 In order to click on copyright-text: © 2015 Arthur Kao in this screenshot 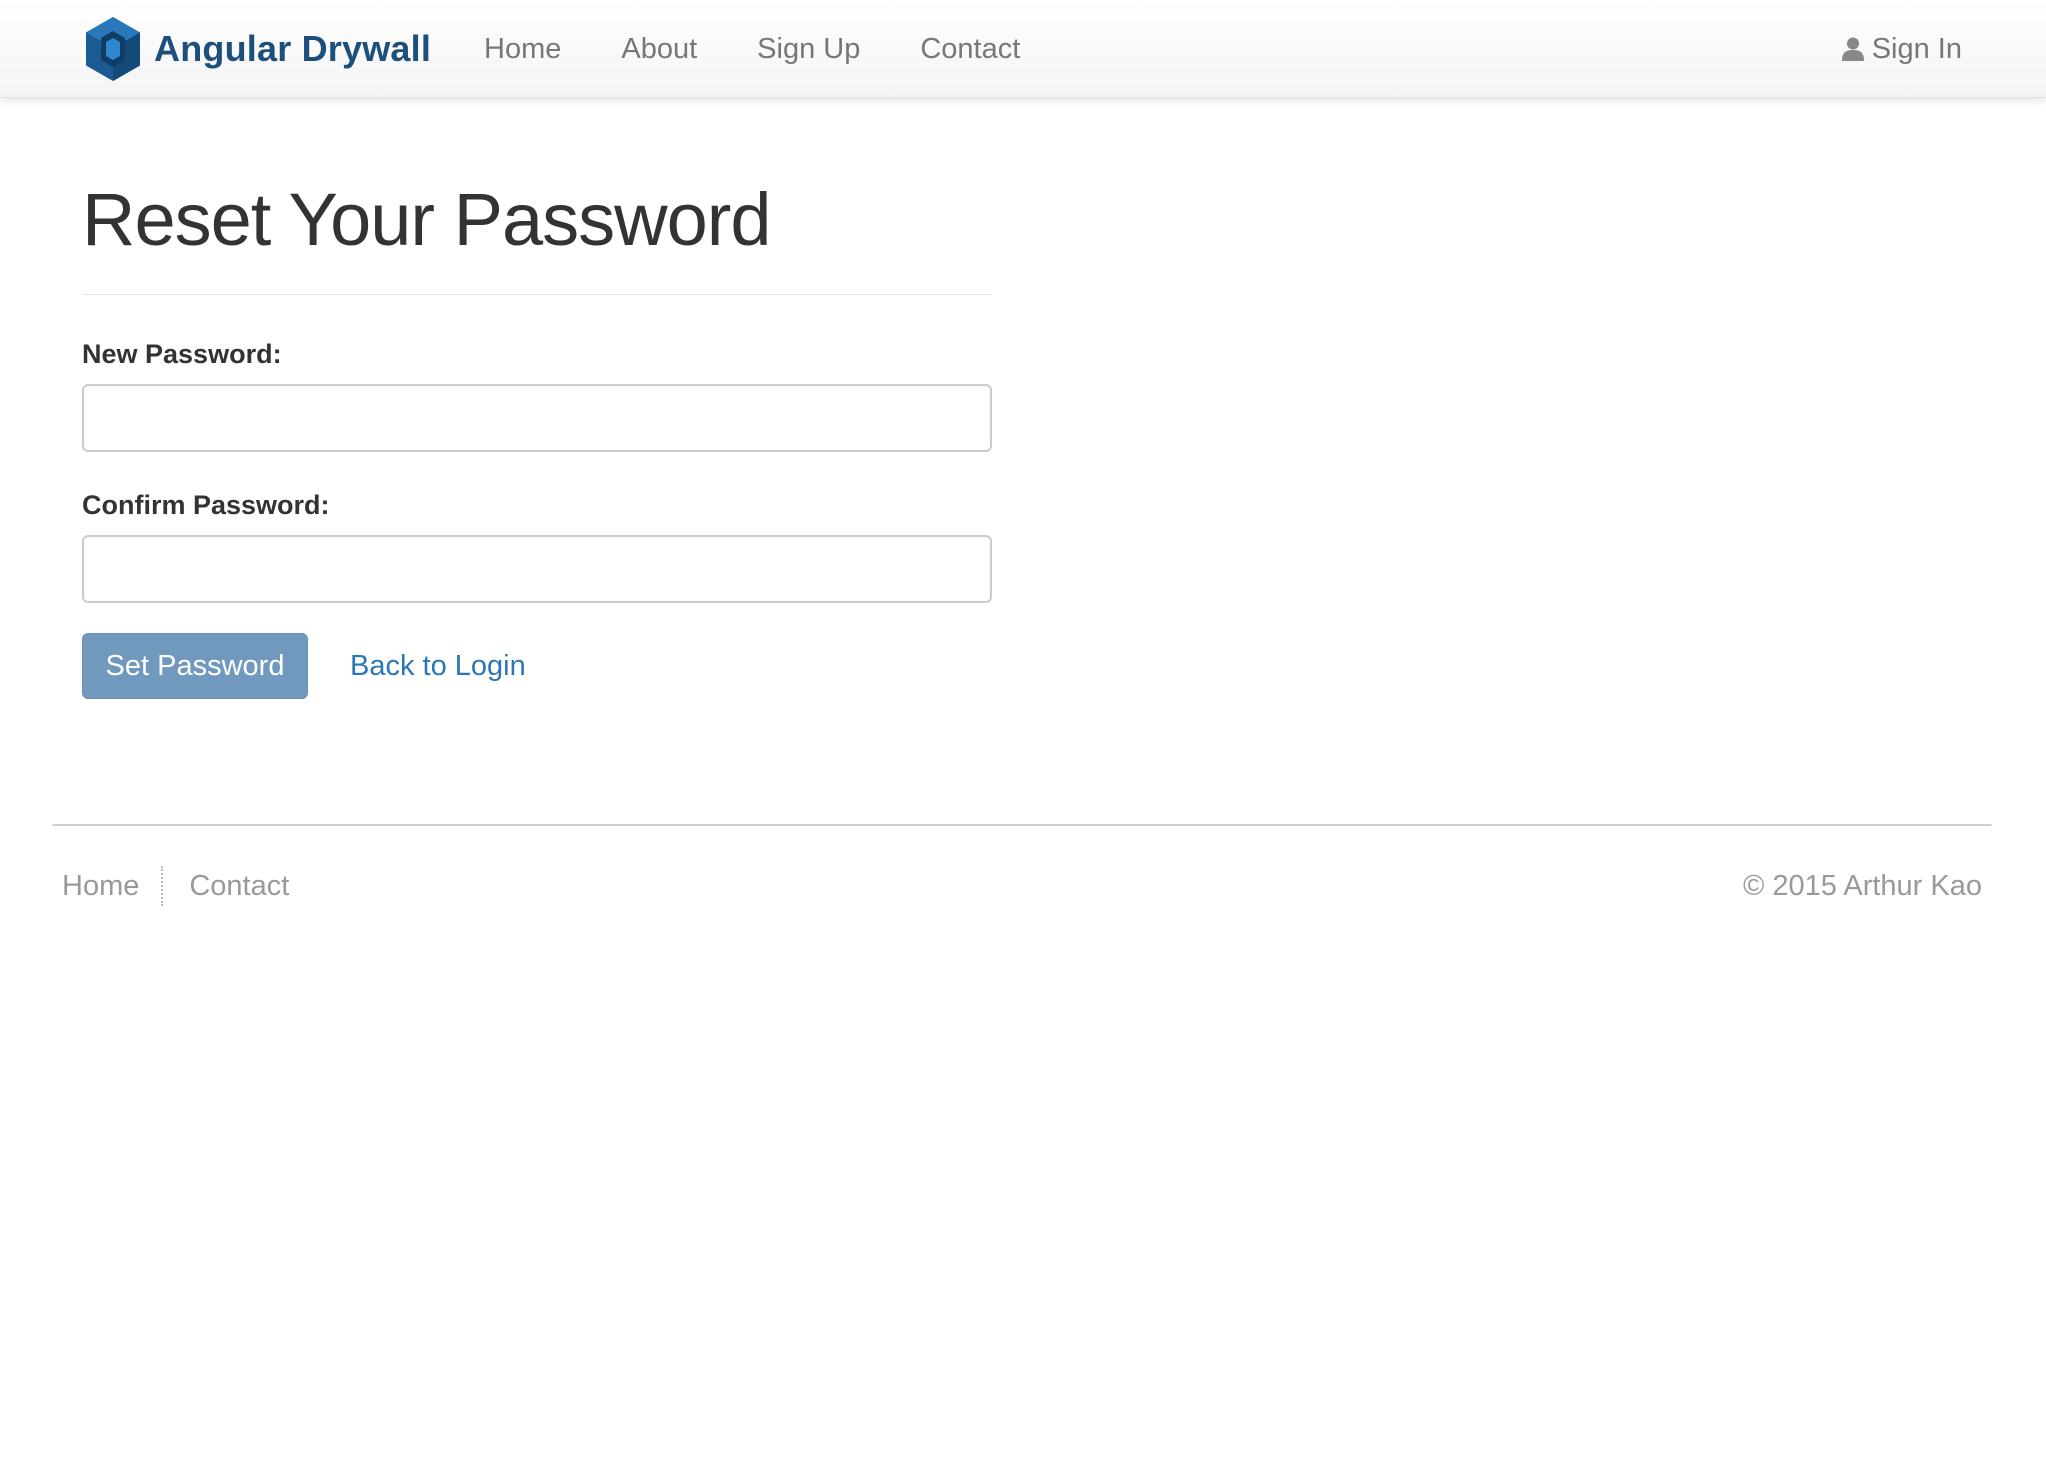, I will do `click(1862, 886)`.